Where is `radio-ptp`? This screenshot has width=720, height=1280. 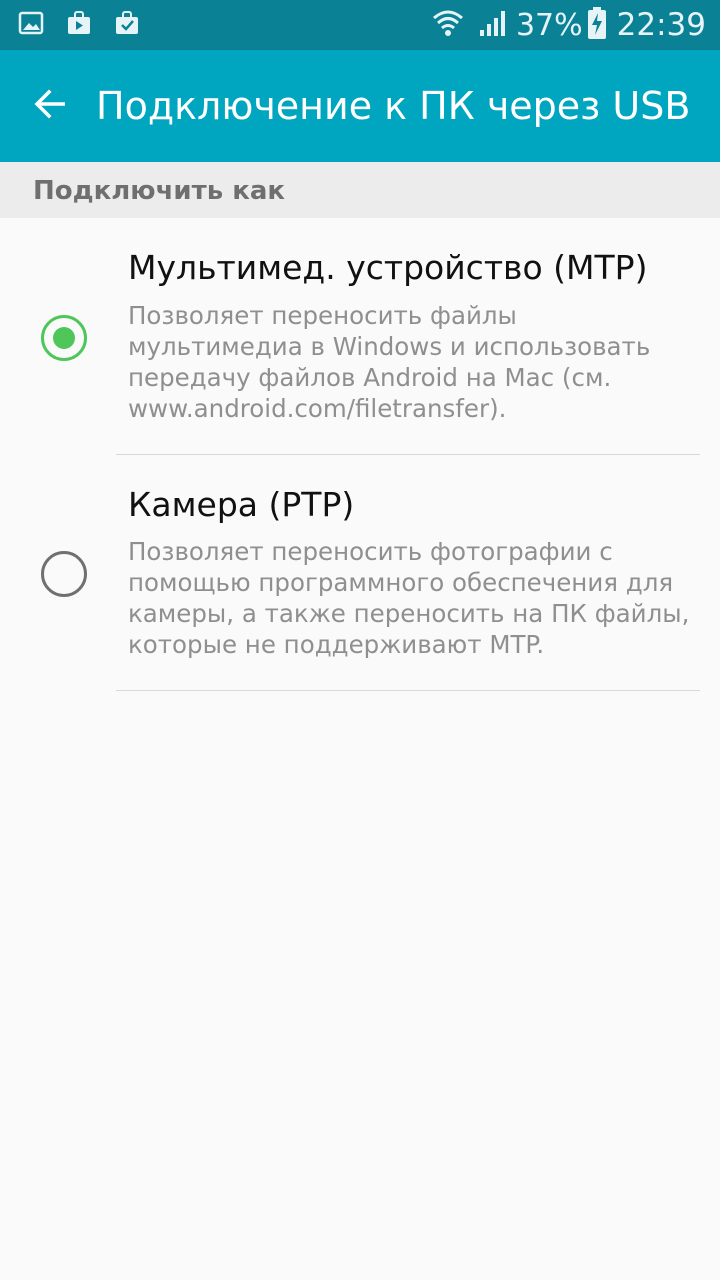 radio-ptp is located at coordinates (64, 574).